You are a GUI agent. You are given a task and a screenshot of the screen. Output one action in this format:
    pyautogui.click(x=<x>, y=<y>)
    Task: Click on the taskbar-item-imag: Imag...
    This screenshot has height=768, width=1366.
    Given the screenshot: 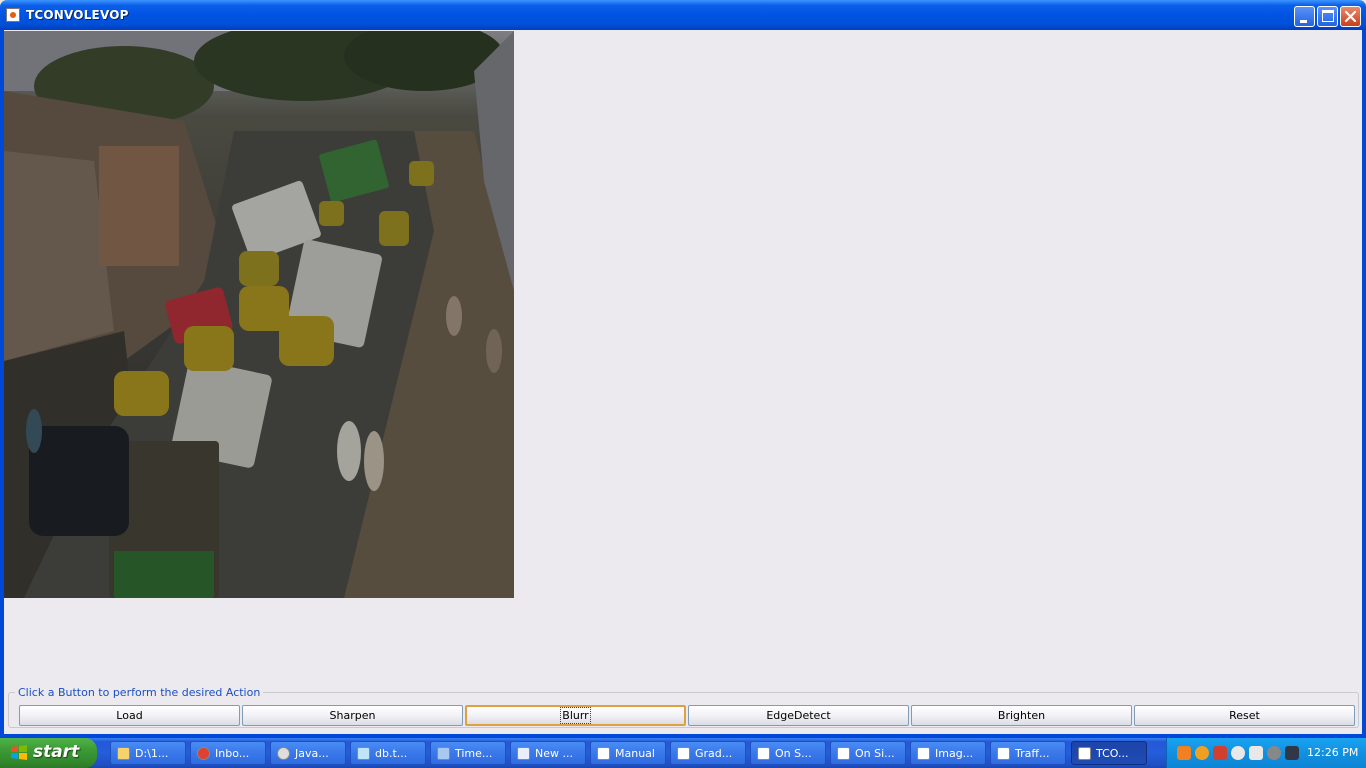 What is the action you would take?
    pyautogui.click(x=948, y=753)
    